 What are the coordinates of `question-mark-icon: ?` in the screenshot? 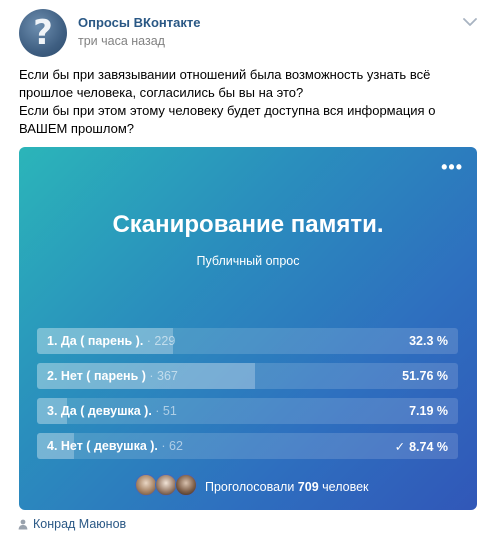 It's located at (43, 33).